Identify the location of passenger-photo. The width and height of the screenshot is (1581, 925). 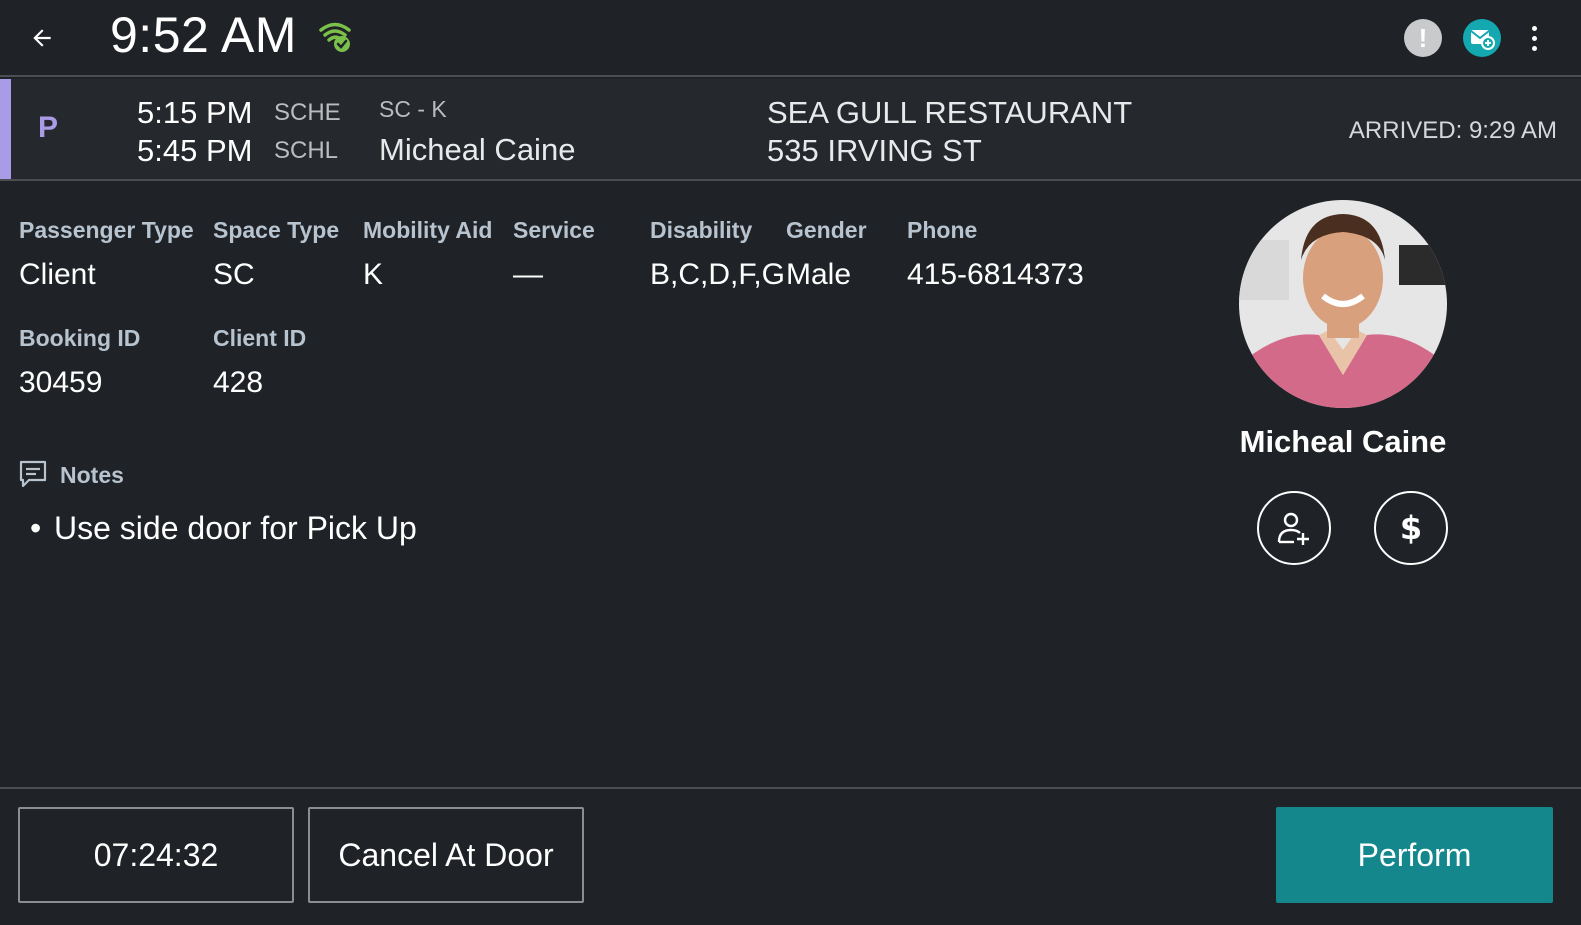
(1343, 304).